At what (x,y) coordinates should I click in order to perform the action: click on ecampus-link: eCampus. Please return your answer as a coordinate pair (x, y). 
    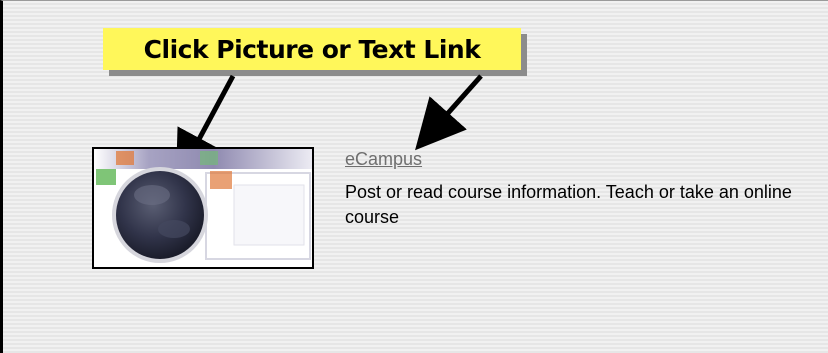
    Looking at the image, I should click on (383, 159).